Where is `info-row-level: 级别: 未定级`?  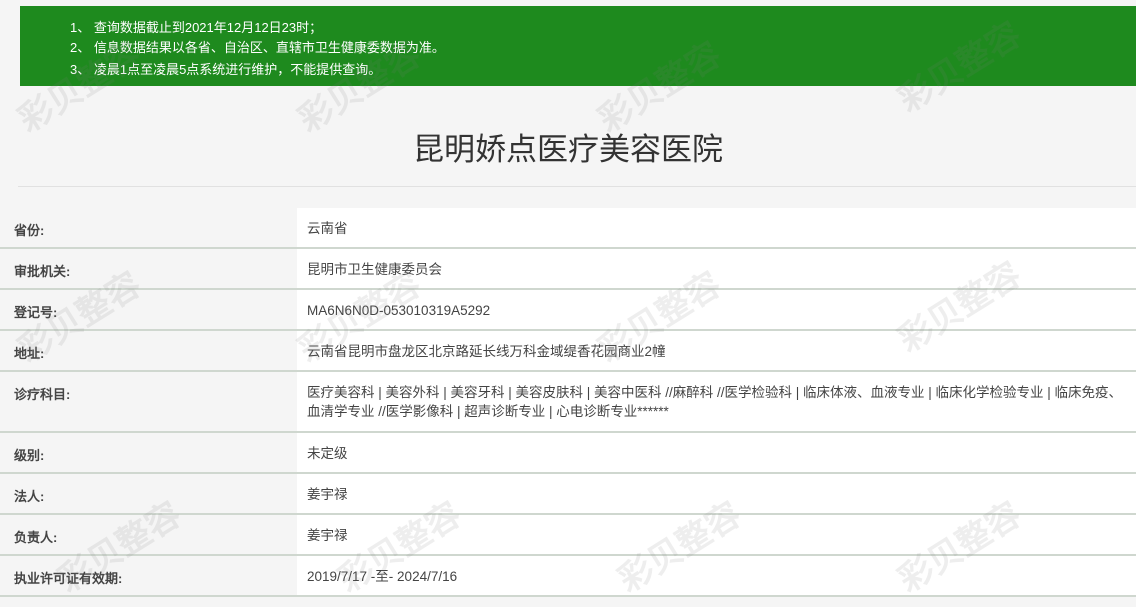 info-row-level: 级别: 未定级 is located at coordinates (568, 453).